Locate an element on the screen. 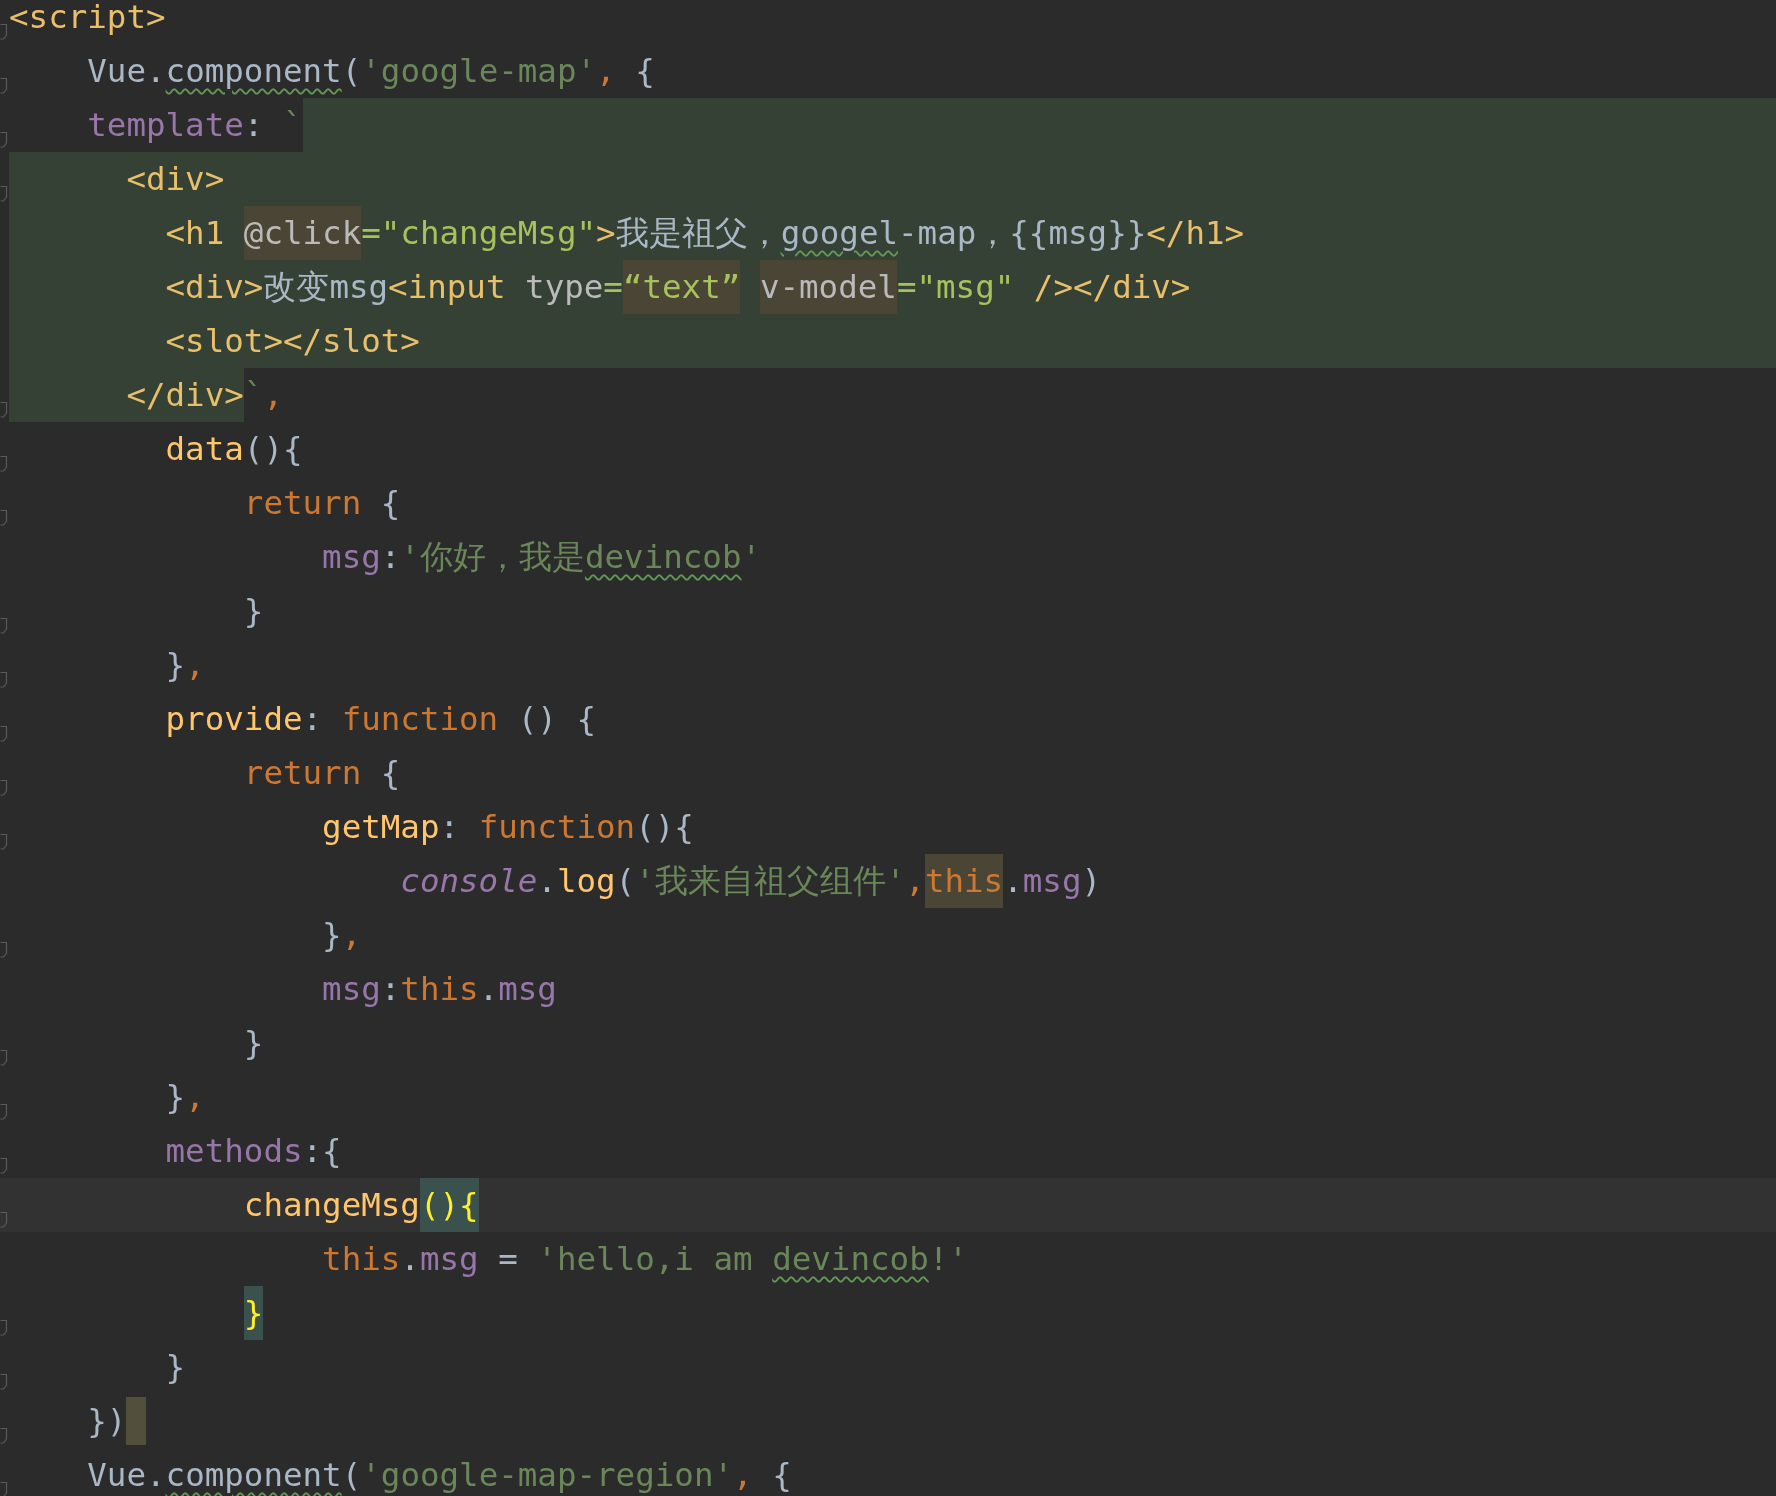 The width and height of the screenshot is (1776, 1496). code-line: getMap: function(){ is located at coordinates (507, 827).